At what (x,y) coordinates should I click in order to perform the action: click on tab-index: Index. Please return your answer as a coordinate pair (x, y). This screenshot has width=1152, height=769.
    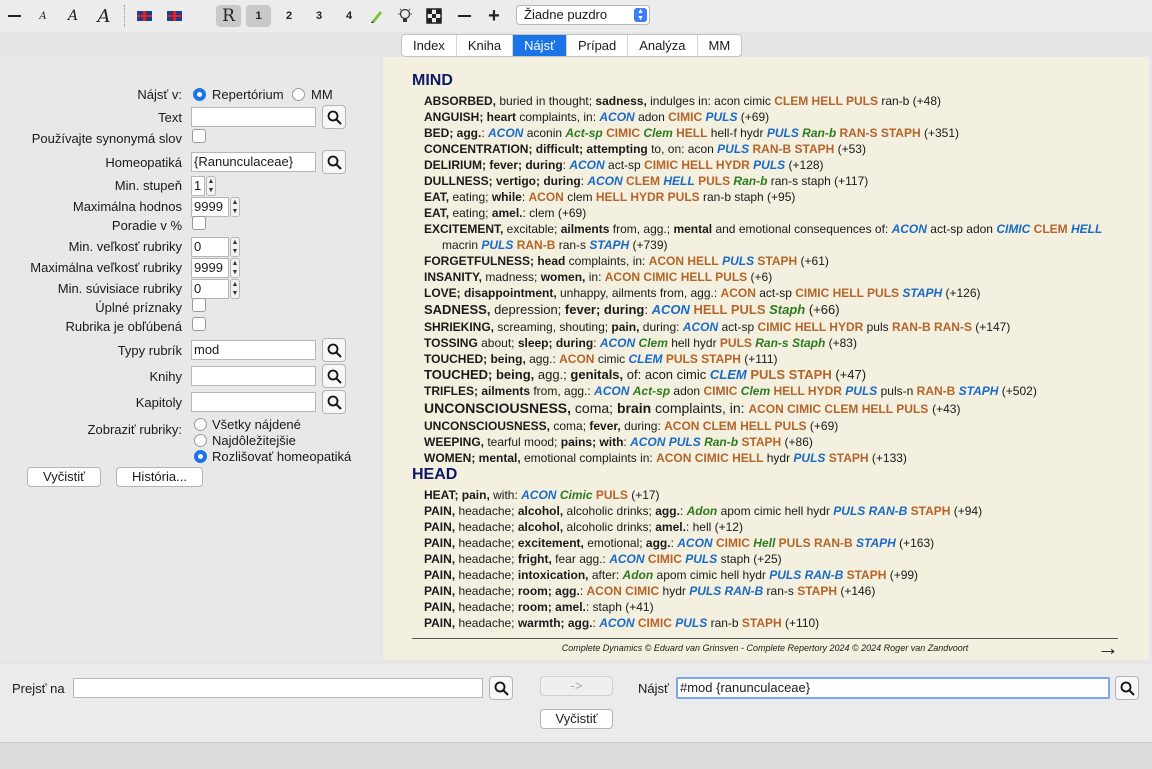
    Looking at the image, I should click on (429, 45).